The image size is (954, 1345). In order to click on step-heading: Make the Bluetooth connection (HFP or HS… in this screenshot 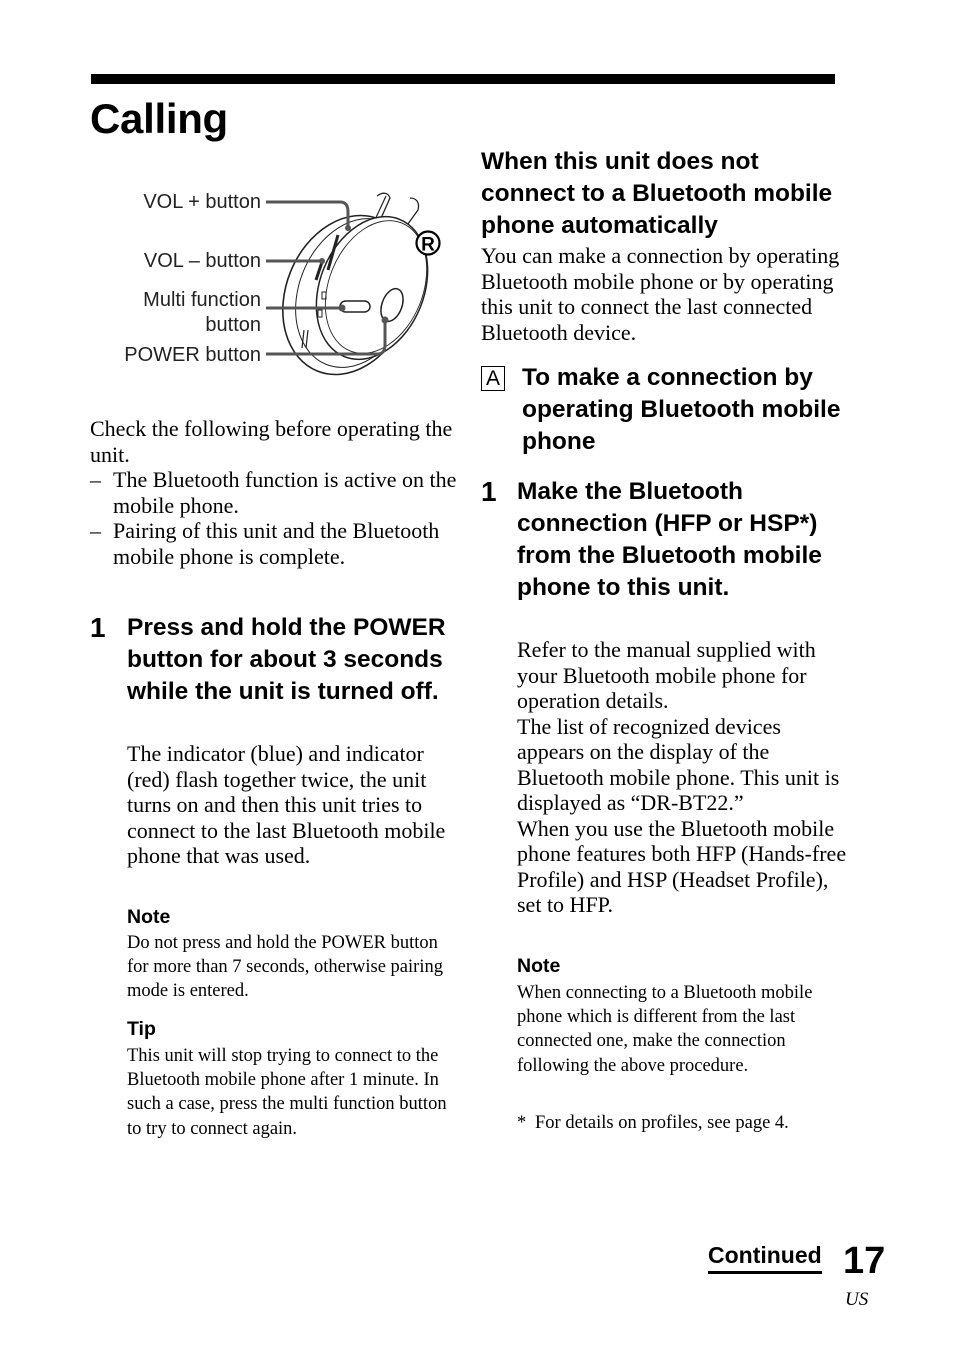, I will do `click(669, 539)`.